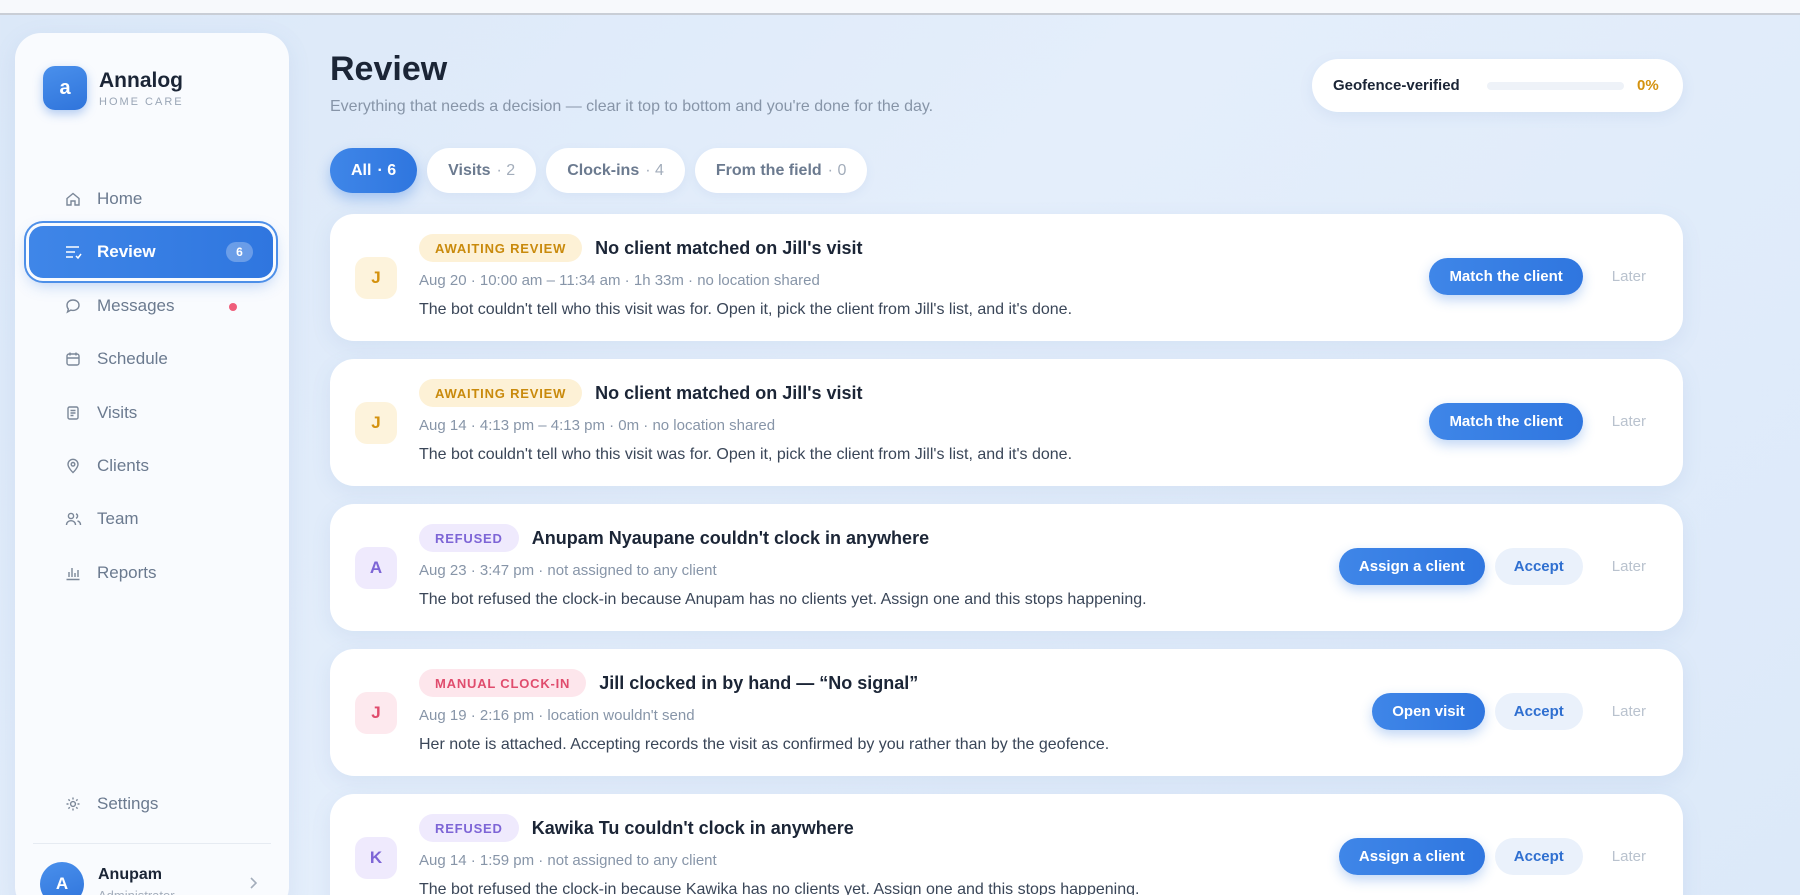 This screenshot has height=895, width=1800. What do you see at coordinates (152, 843) in the screenshot?
I see `sidebar-divider` at bounding box center [152, 843].